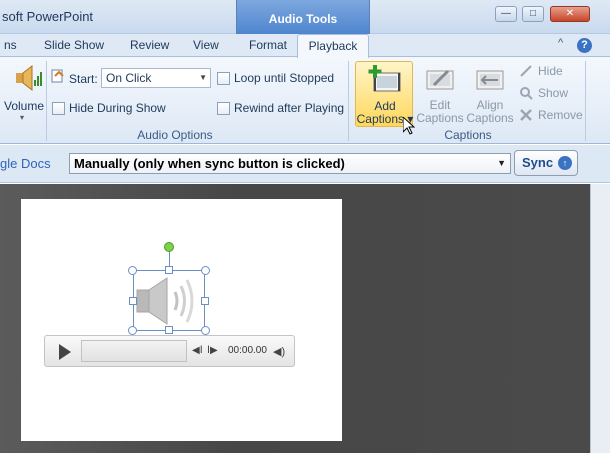 The image size is (610, 453). I want to click on resize-handle-top, so click(169, 270).